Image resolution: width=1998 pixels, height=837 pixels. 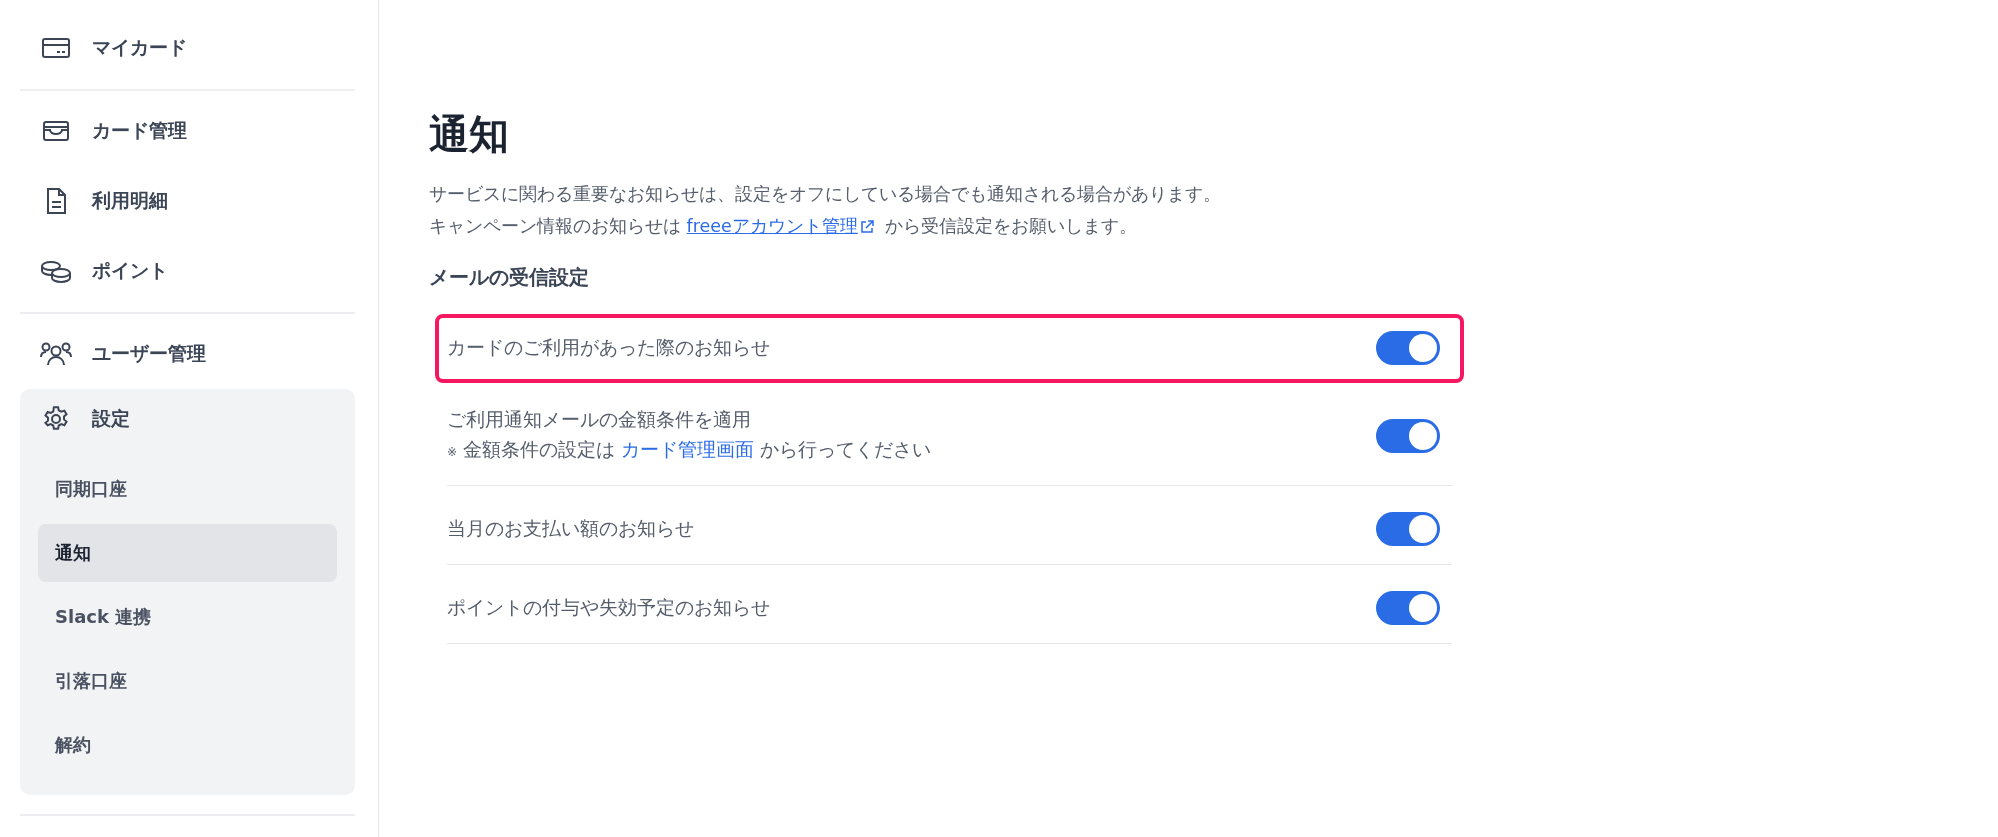 What do you see at coordinates (187, 131) in the screenshot?
I see `sidebar-item: カード管理` at bounding box center [187, 131].